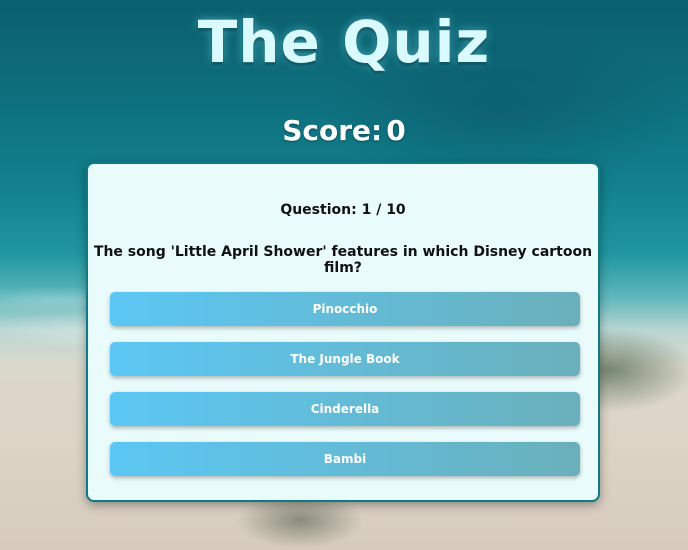  I want to click on question-counter-label: Question:, so click(318, 210).